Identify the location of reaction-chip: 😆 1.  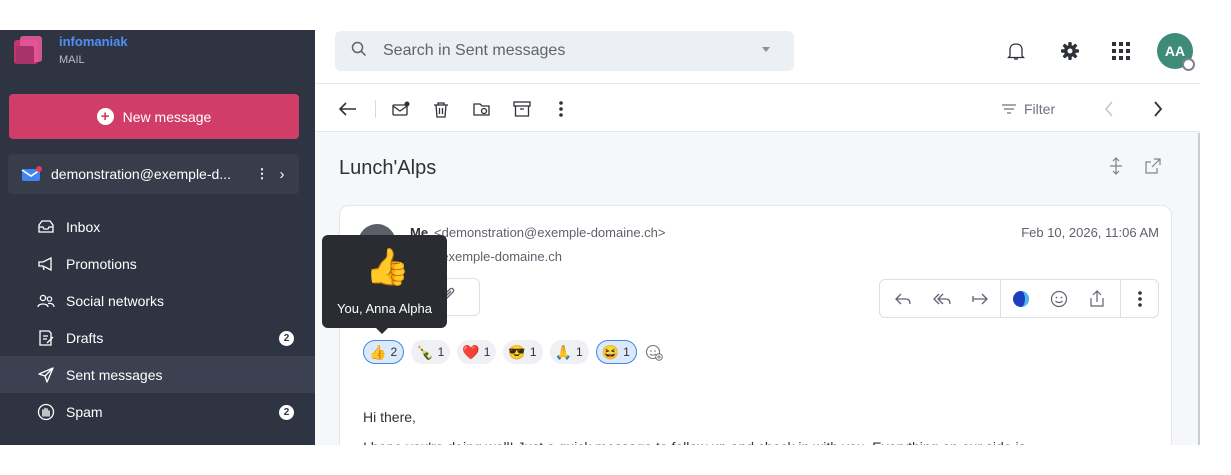
(616, 352).